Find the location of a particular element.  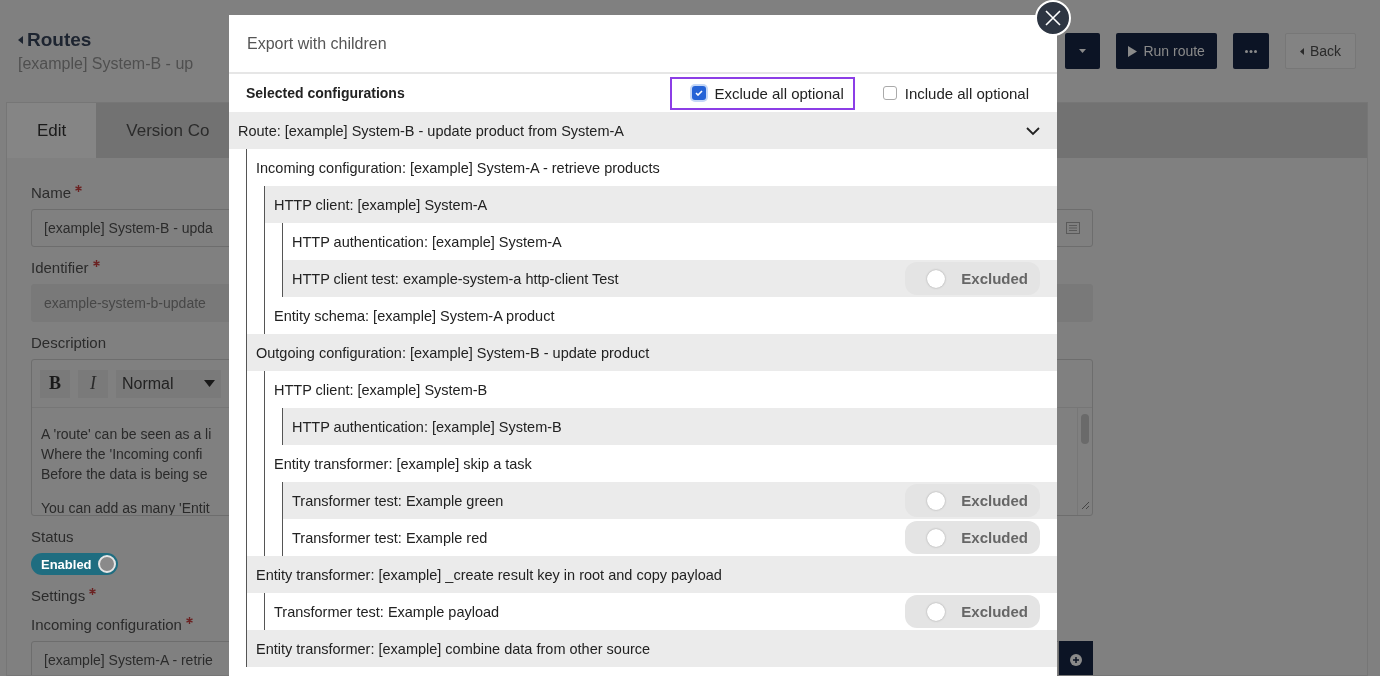

tree-item-label: HTTP client: [example] System-A is located at coordinates (381, 204).